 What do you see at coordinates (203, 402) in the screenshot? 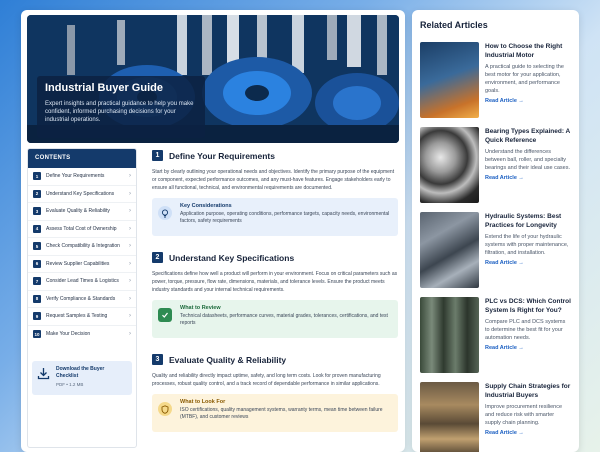
I see `callout-title: What to Look For` at bounding box center [203, 402].